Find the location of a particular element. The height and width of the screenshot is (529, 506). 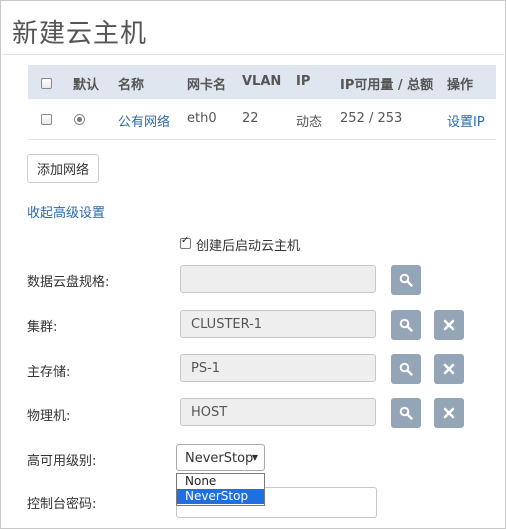

page-title: 新建云主机 is located at coordinates (80, 34).